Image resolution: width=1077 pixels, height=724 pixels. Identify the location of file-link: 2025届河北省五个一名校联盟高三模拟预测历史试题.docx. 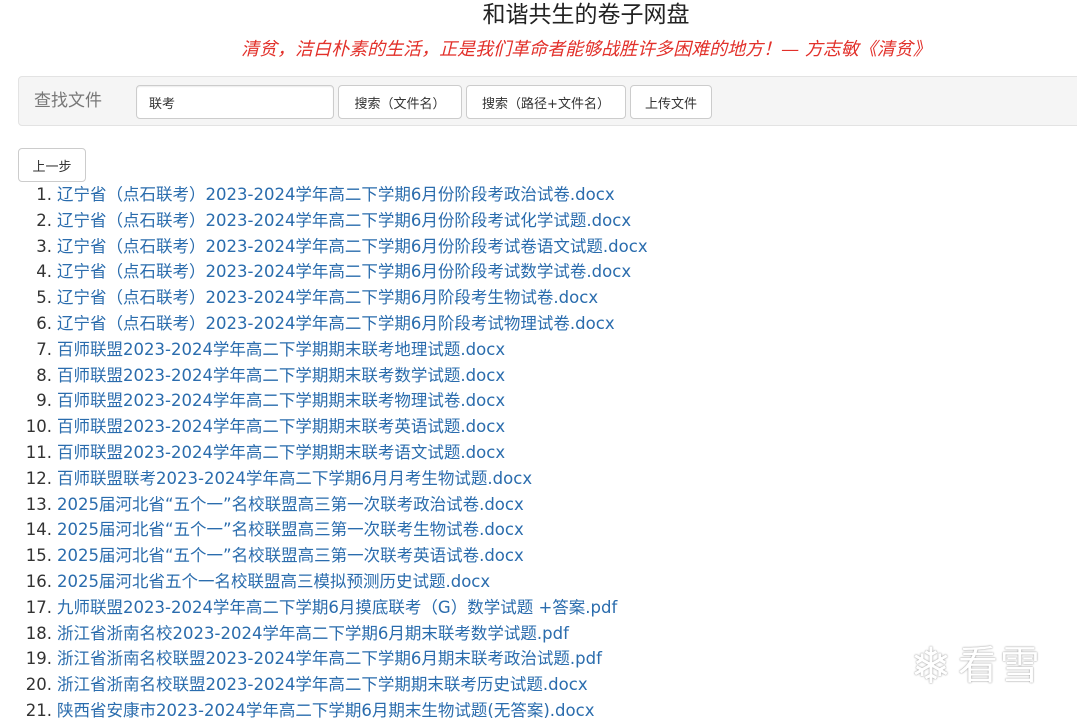
(273, 582).